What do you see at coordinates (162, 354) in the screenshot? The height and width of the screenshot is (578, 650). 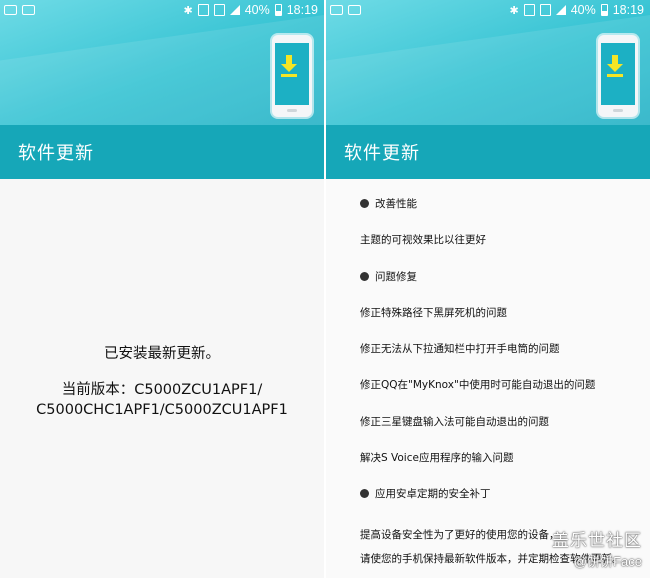 I see `latest-installed-text: 已安装最新更新。` at bounding box center [162, 354].